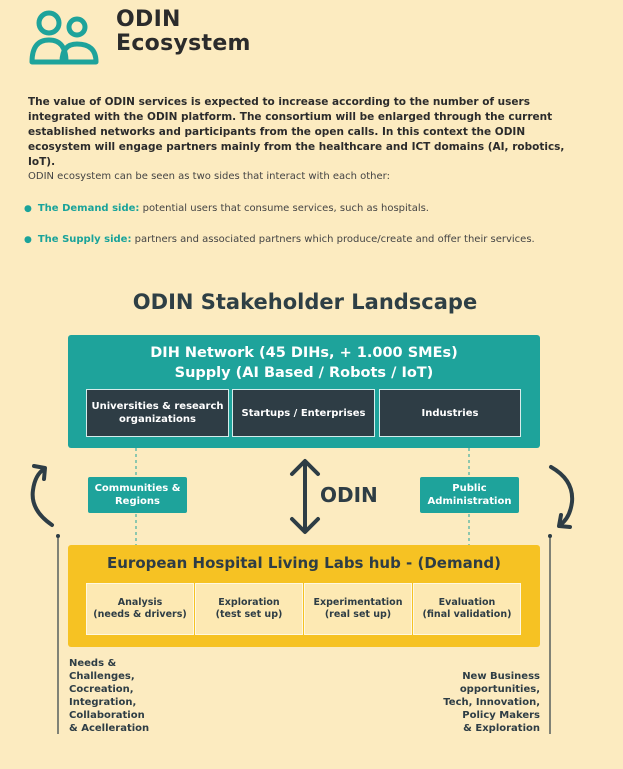  What do you see at coordinates (42, 495) in the screenshot?
I see `left-curved-arrow-icon` at bounding box center [42, 495].